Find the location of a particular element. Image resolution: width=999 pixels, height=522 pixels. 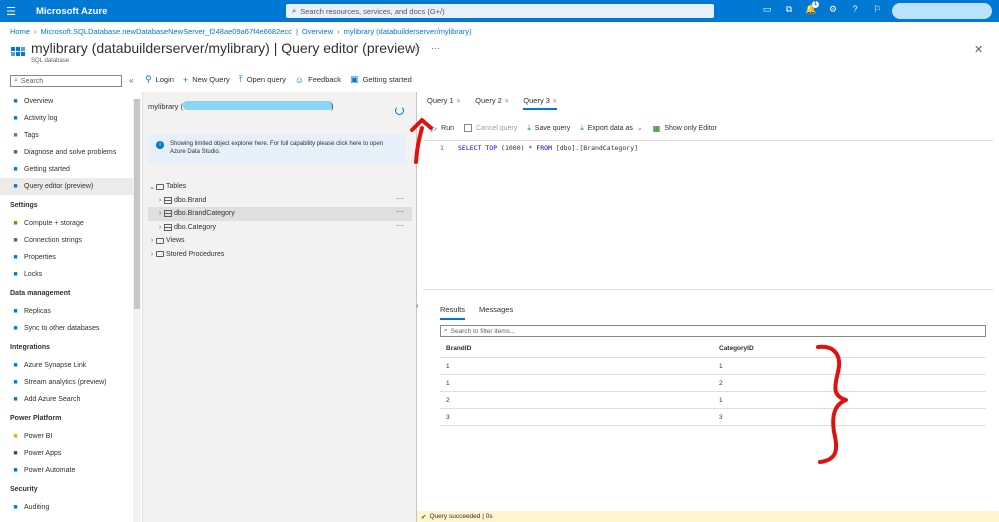

settings-gear-icon: ⚙ is located at coordinates (833, 9).